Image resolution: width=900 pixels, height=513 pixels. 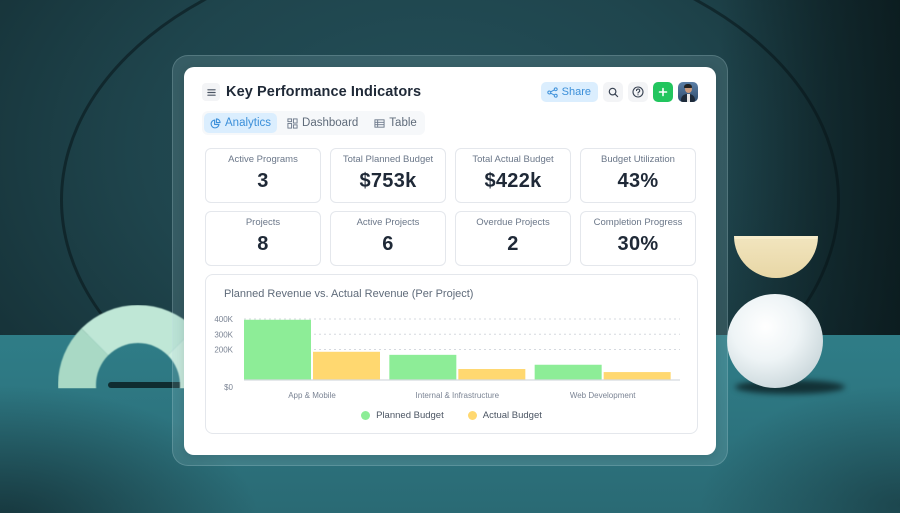 I want to click on kpi-value: 30%, so click(x=638, y=244).